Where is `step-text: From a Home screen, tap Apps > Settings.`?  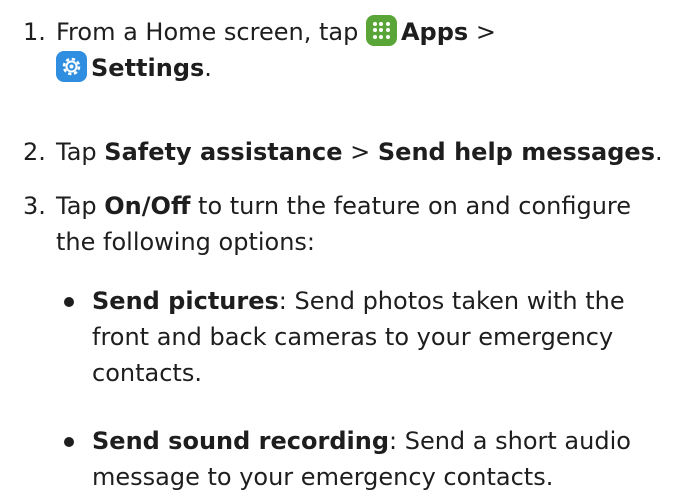
step-text: From a Home screen, tap Apps > Settings. is located at coordinates (362, 50).